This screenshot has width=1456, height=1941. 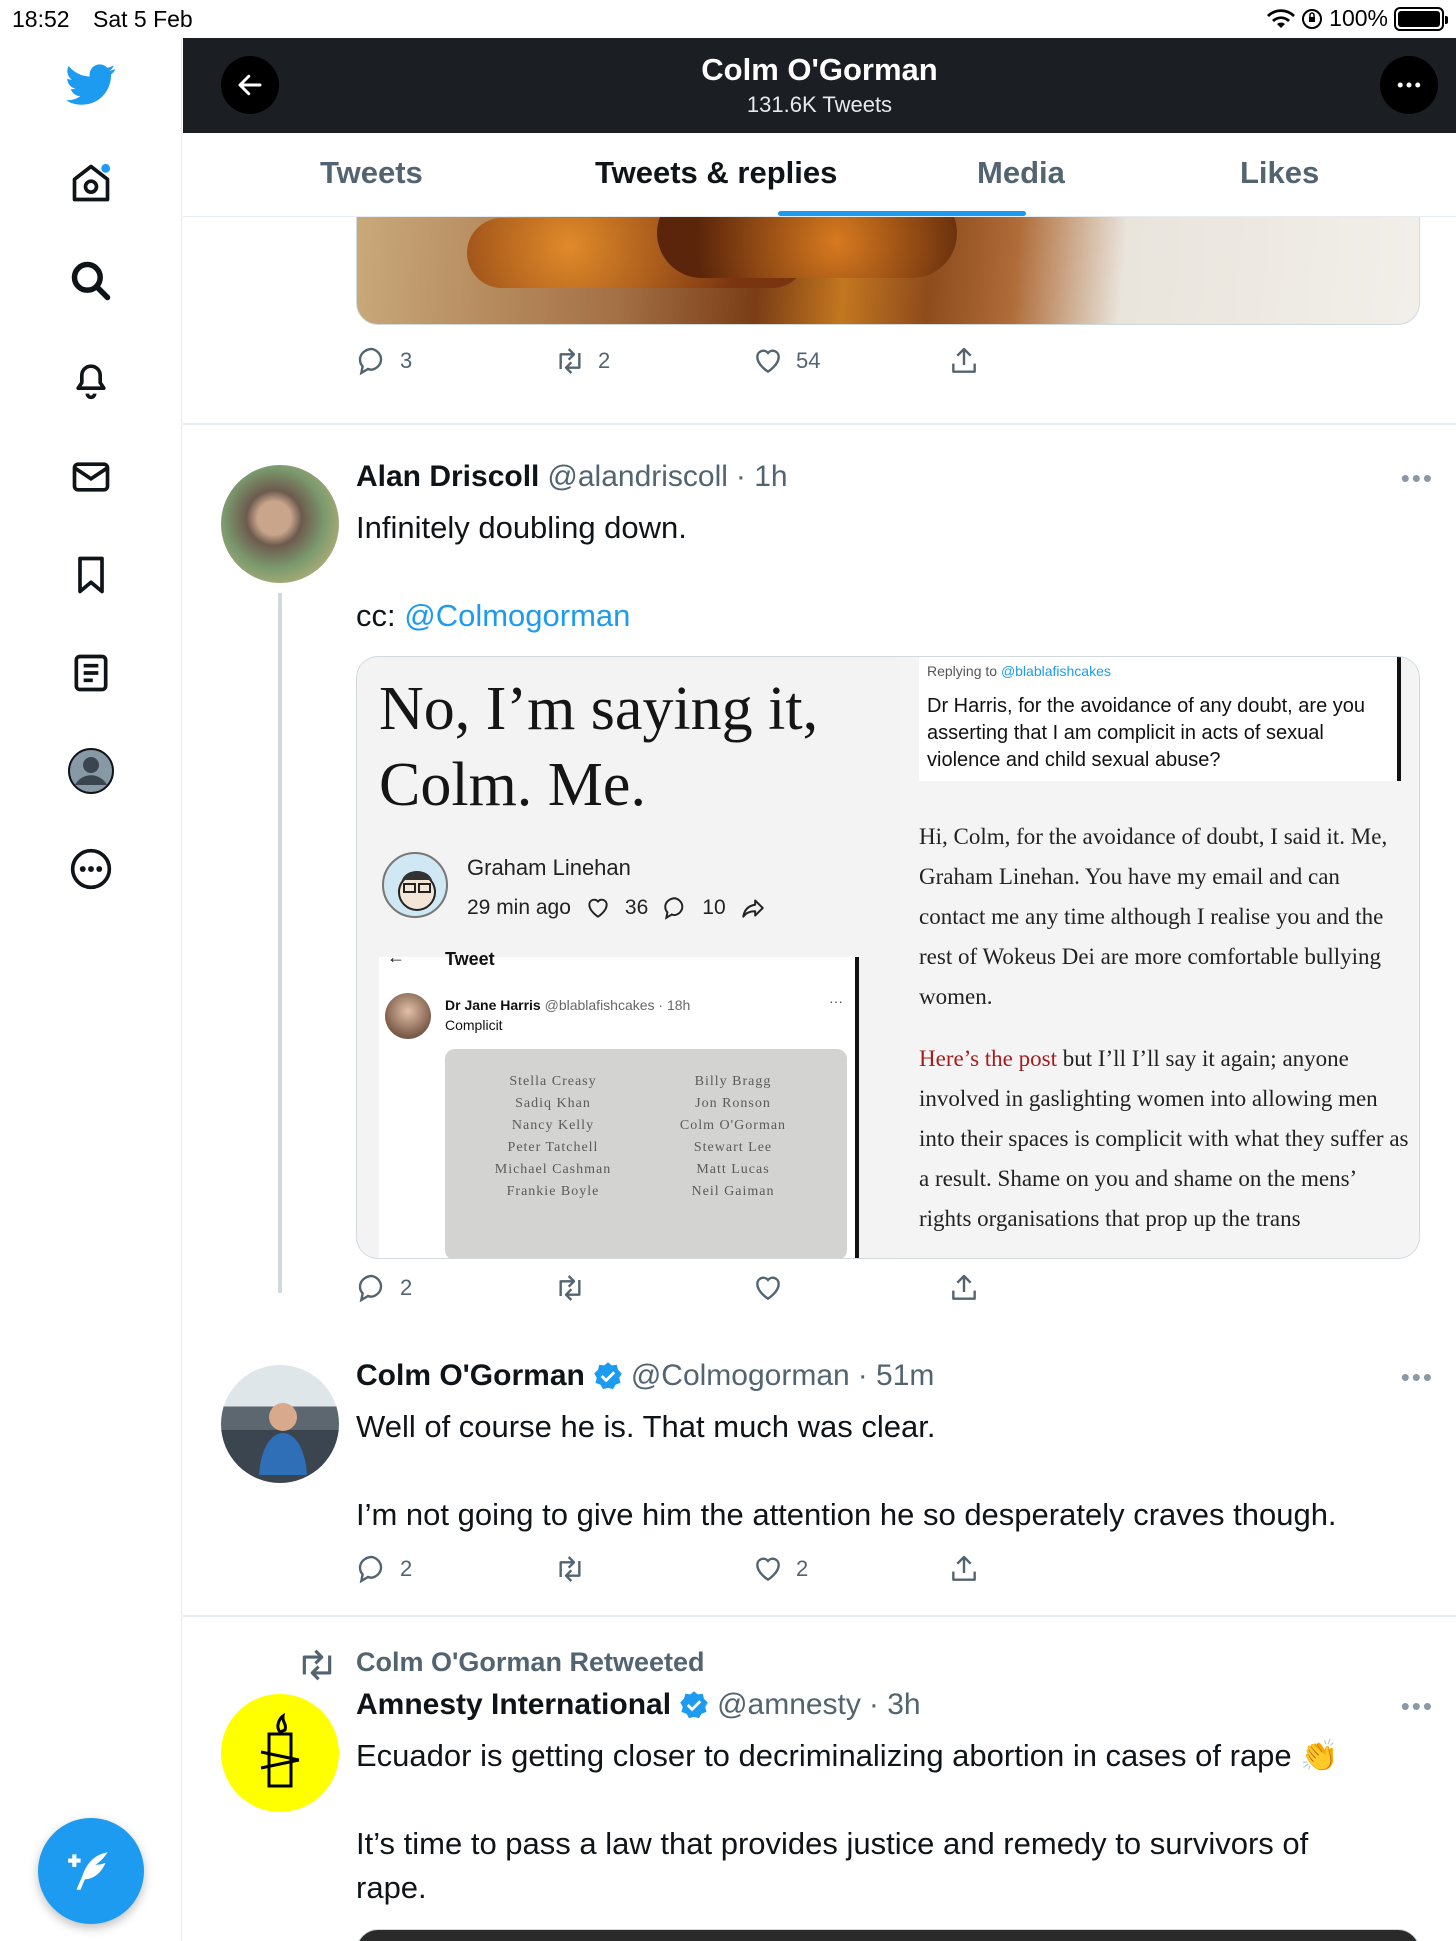 I want to click on compose-feather-icon, so click(x=88, y=1871).